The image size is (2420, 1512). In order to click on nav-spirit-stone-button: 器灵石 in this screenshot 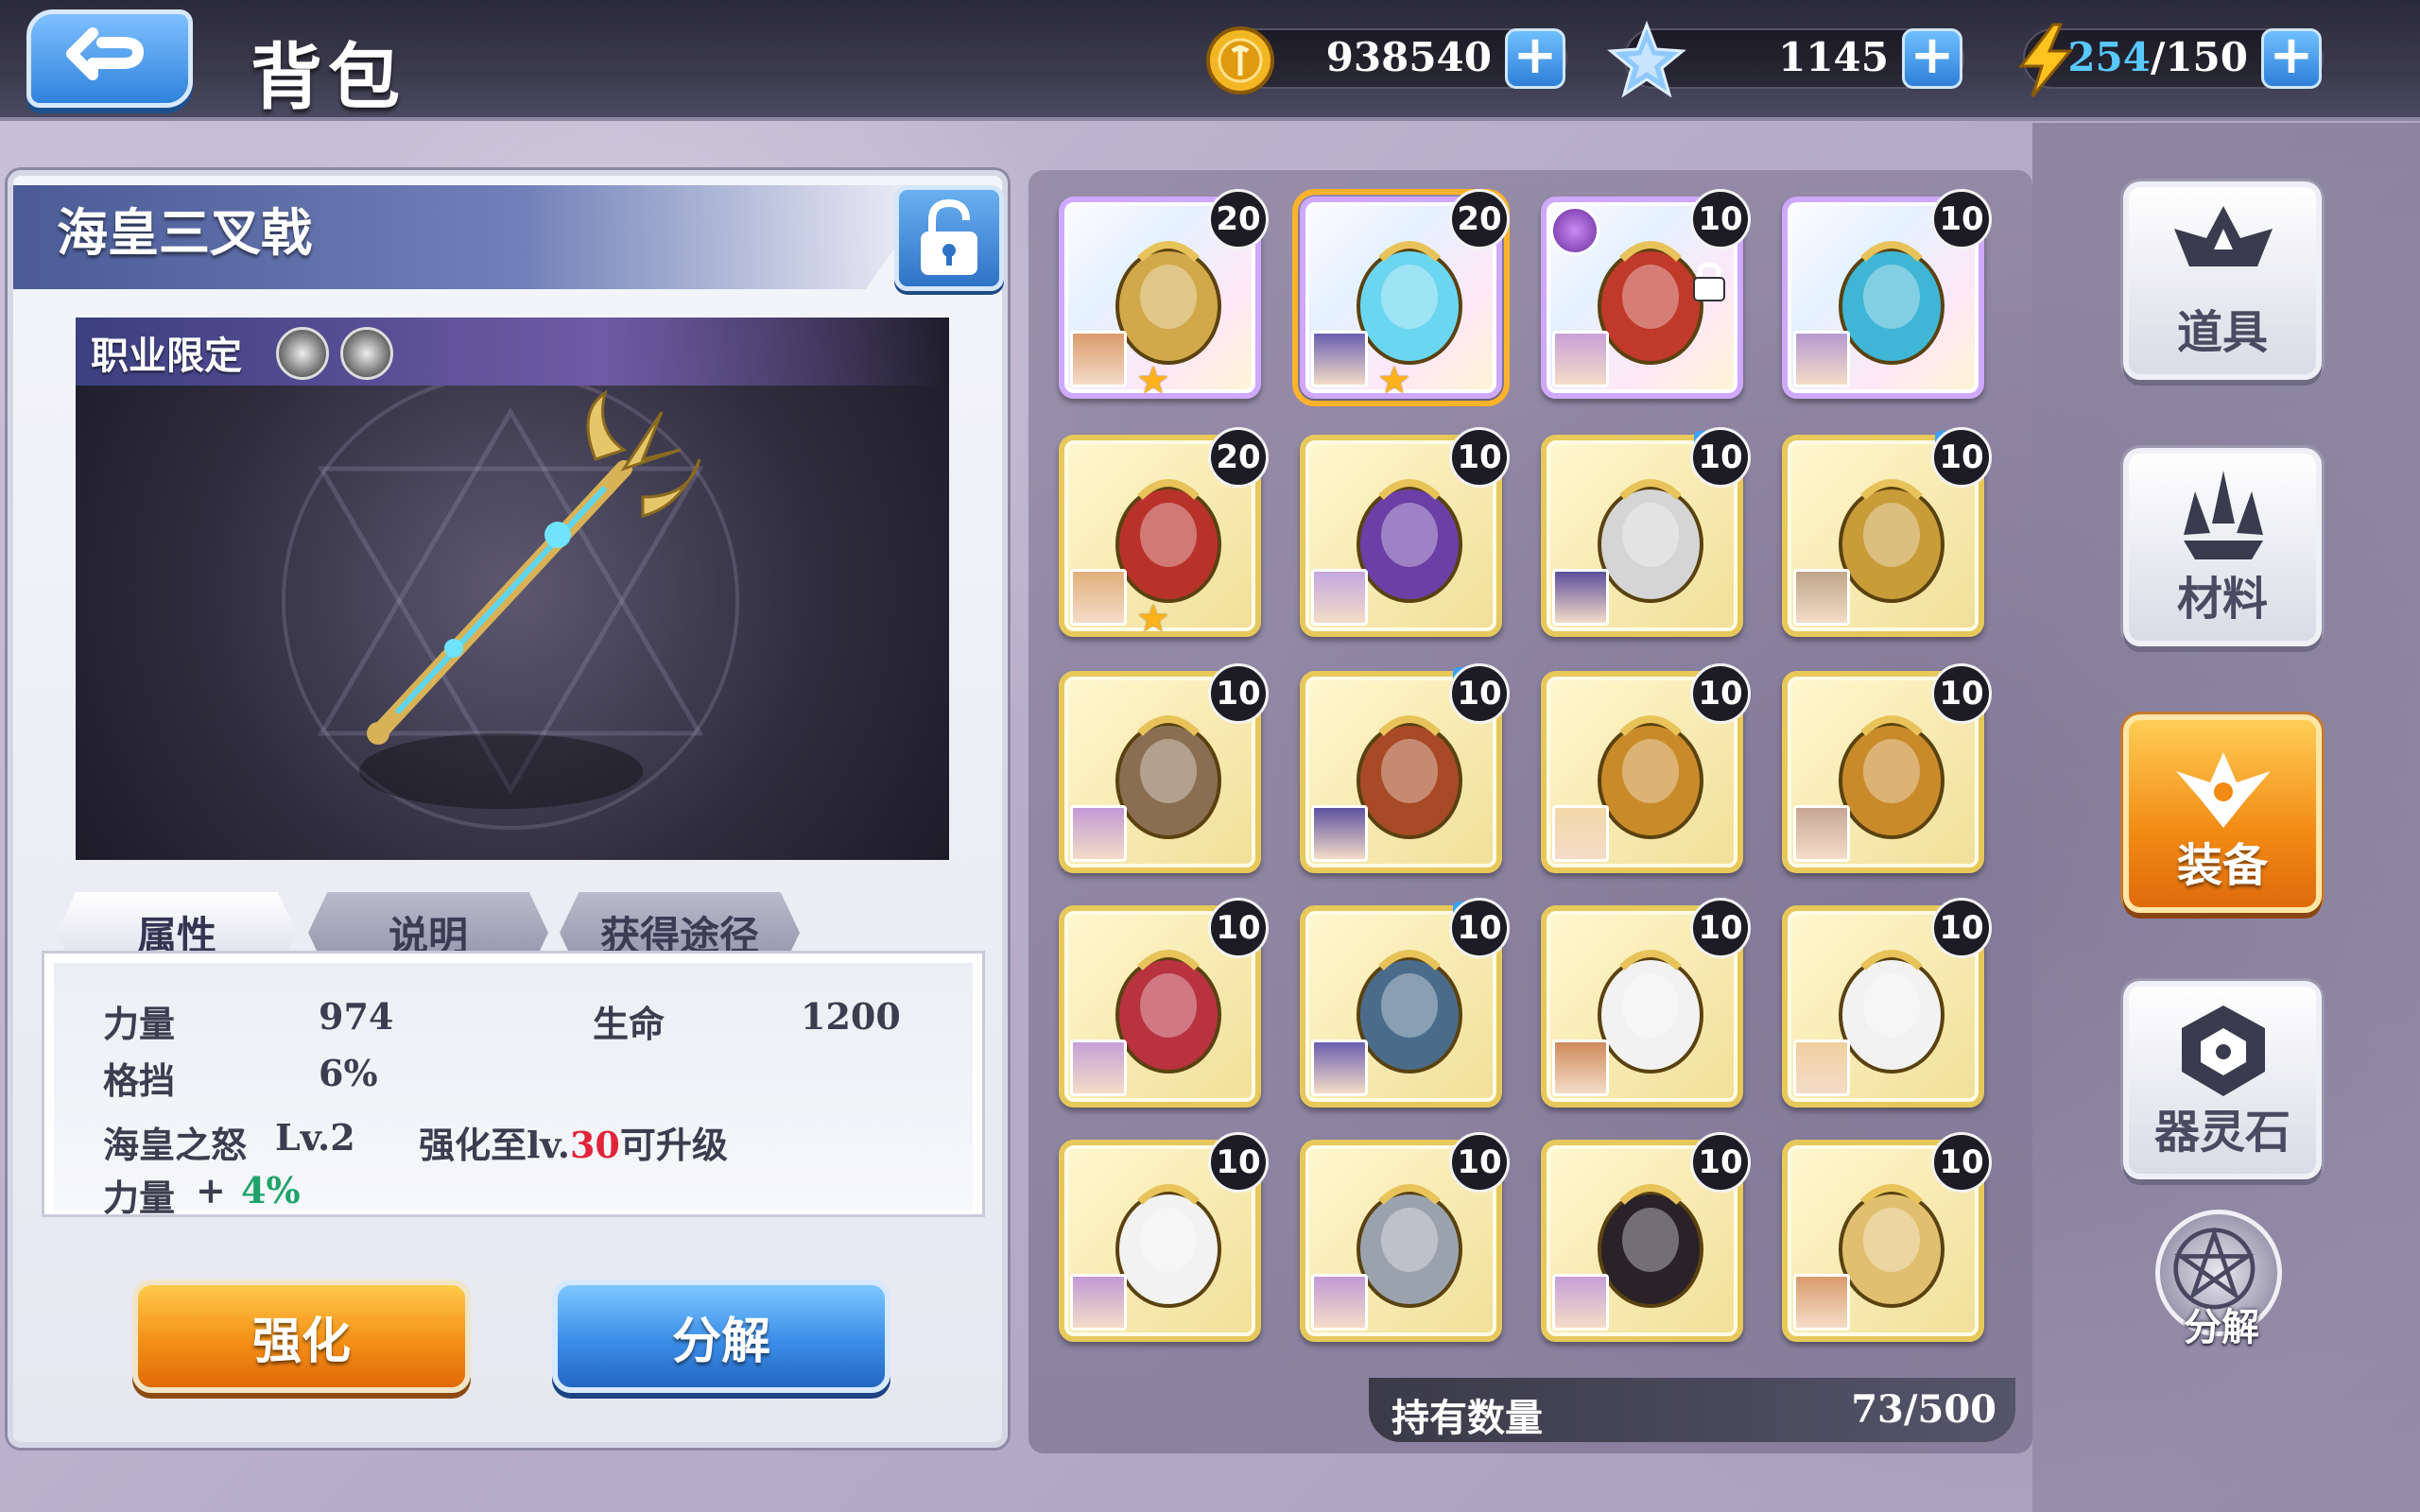, I will do `click(2222, 1080)`.